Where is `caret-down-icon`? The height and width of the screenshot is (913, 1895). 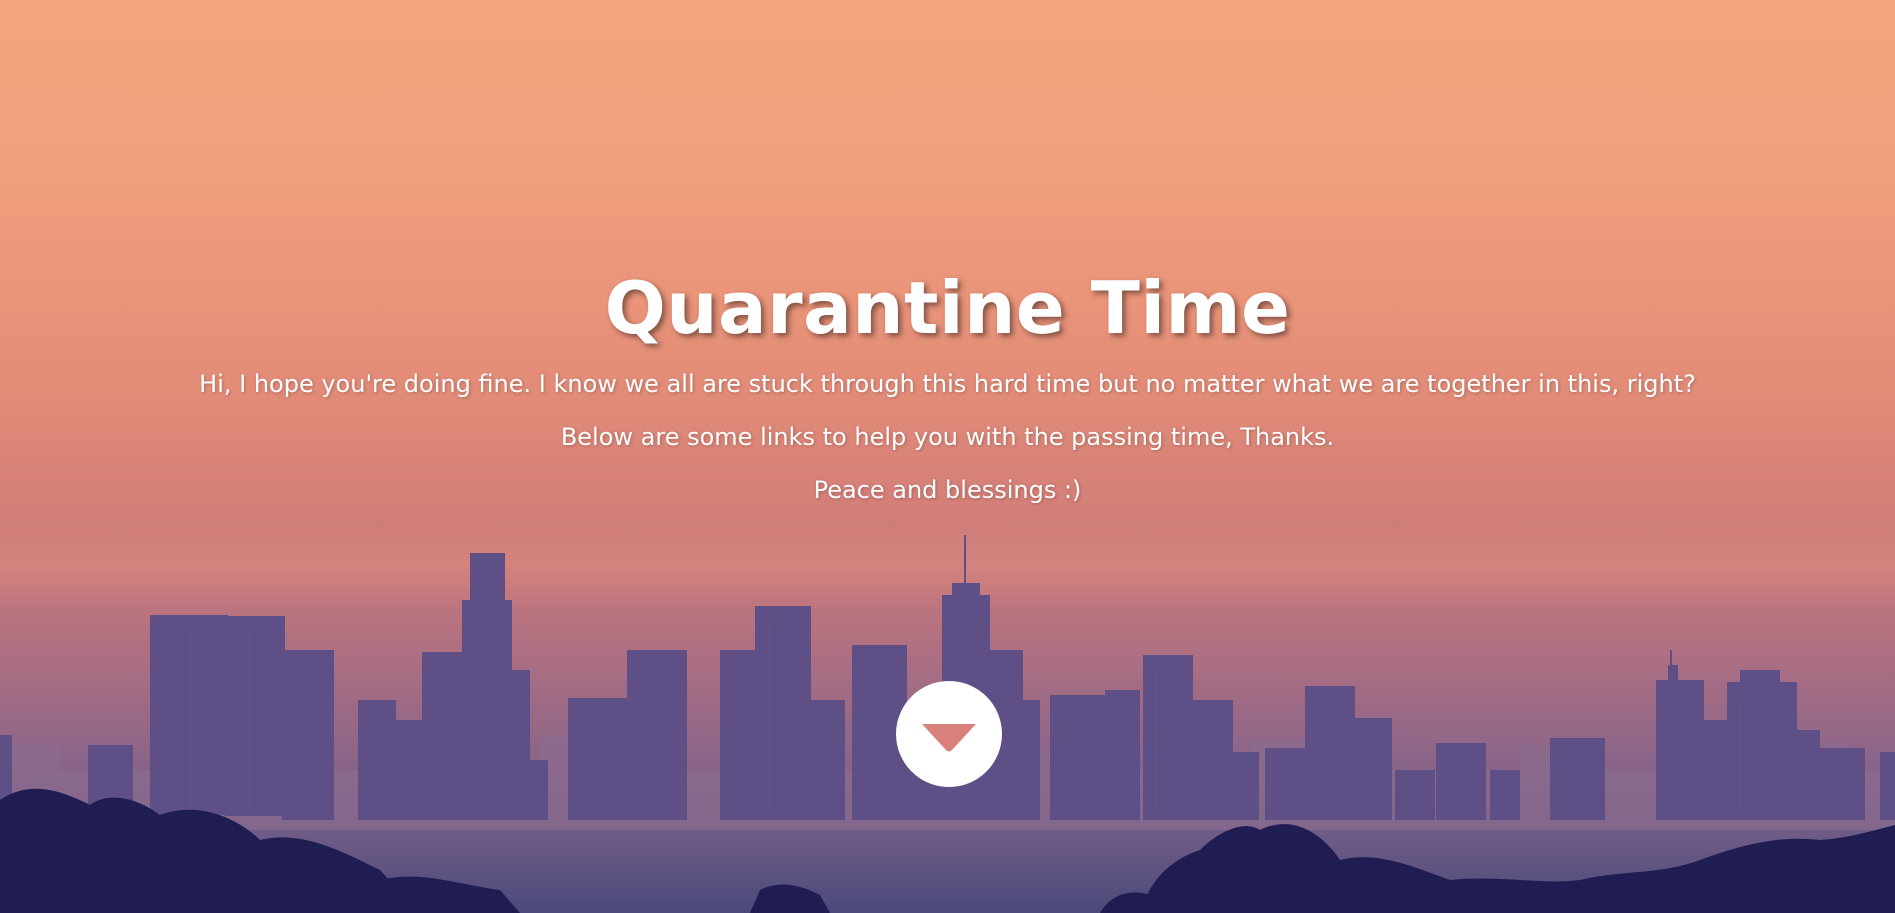
caret-down-icon is located at coordinates (949, 738).